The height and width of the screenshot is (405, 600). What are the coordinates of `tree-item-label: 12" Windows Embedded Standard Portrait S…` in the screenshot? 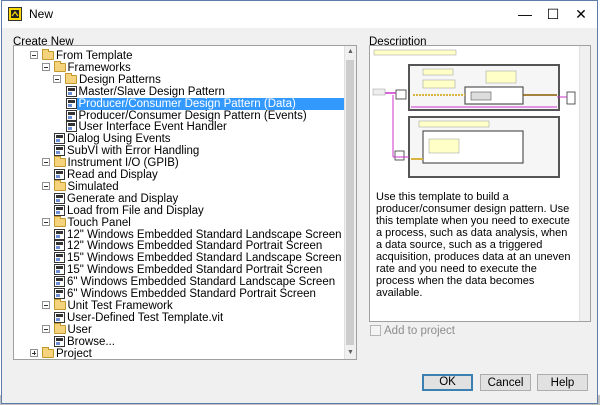 It's located at (195, 246).